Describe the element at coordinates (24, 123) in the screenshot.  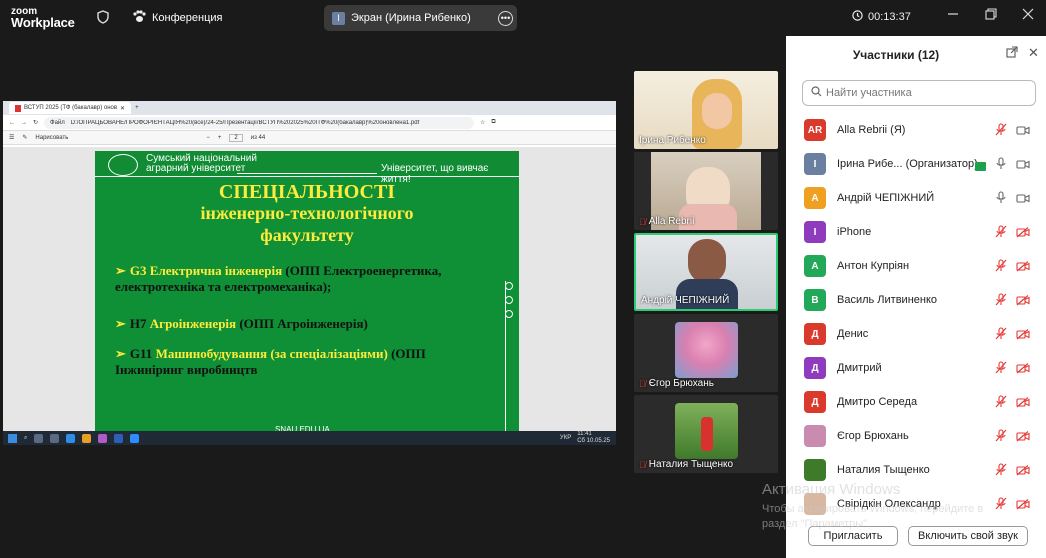
I see `forward-icon: →` at that location.